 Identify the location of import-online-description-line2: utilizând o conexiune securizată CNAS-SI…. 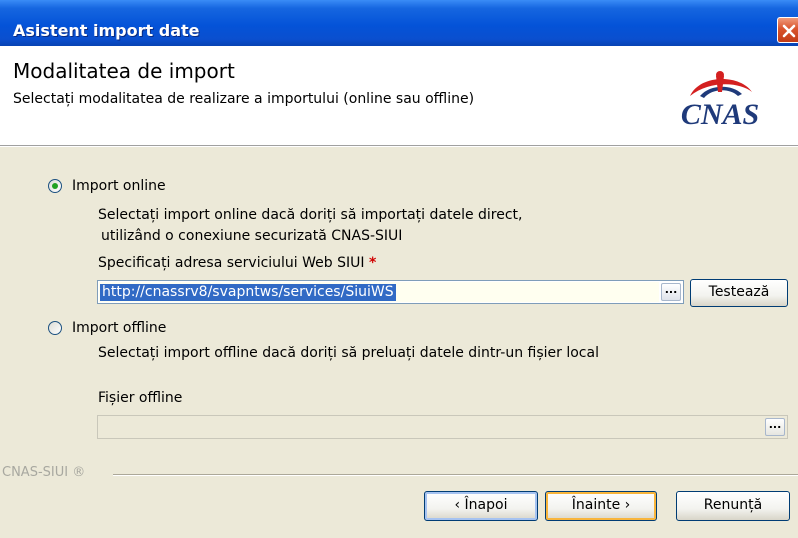
(252, 236).